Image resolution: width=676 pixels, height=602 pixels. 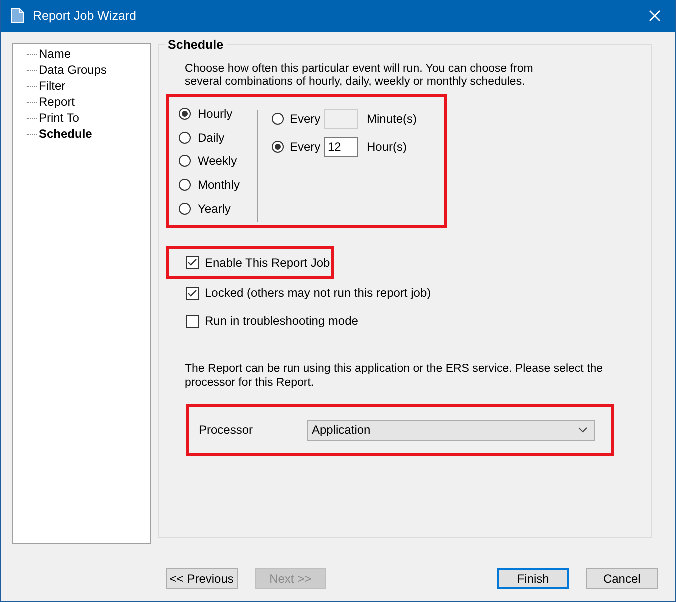 I want to click on radio-label: Monthly, so click(x=219, y=185).